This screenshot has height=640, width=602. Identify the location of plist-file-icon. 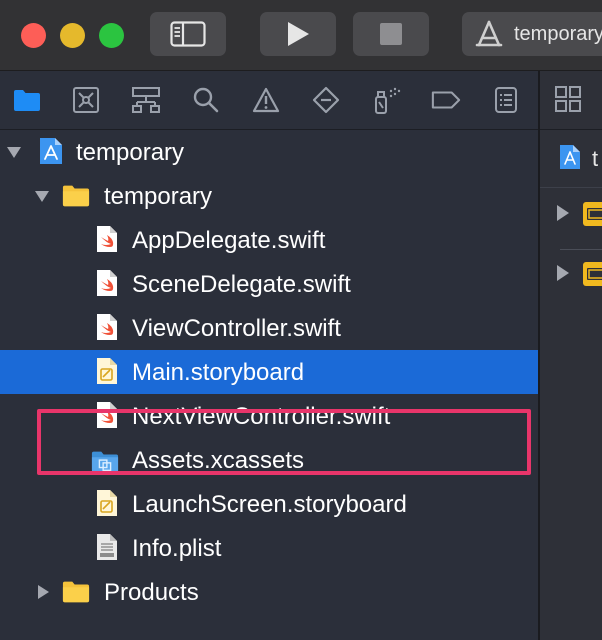
(107, 547).